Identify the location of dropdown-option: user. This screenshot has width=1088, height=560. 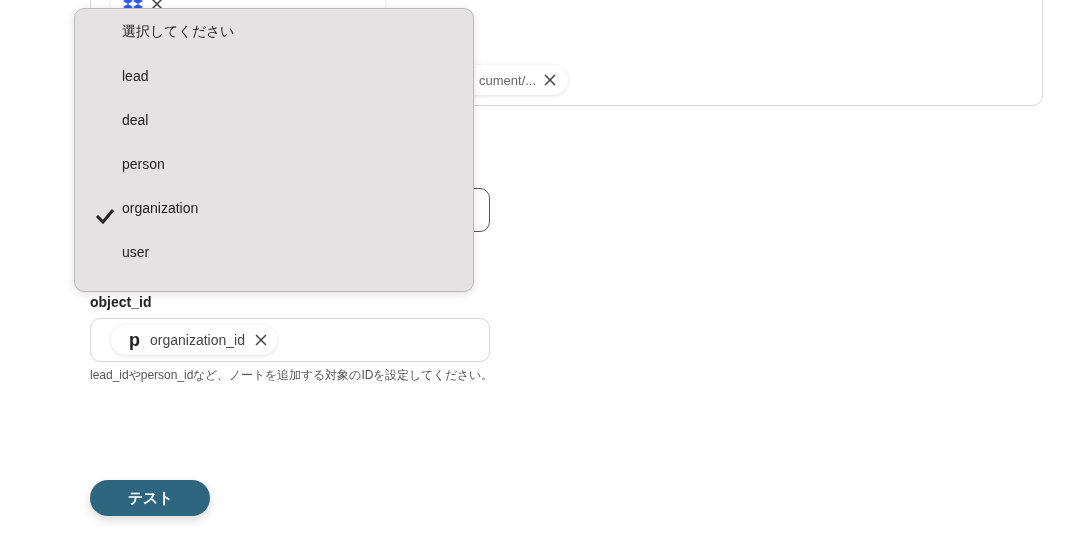
(274, 252).